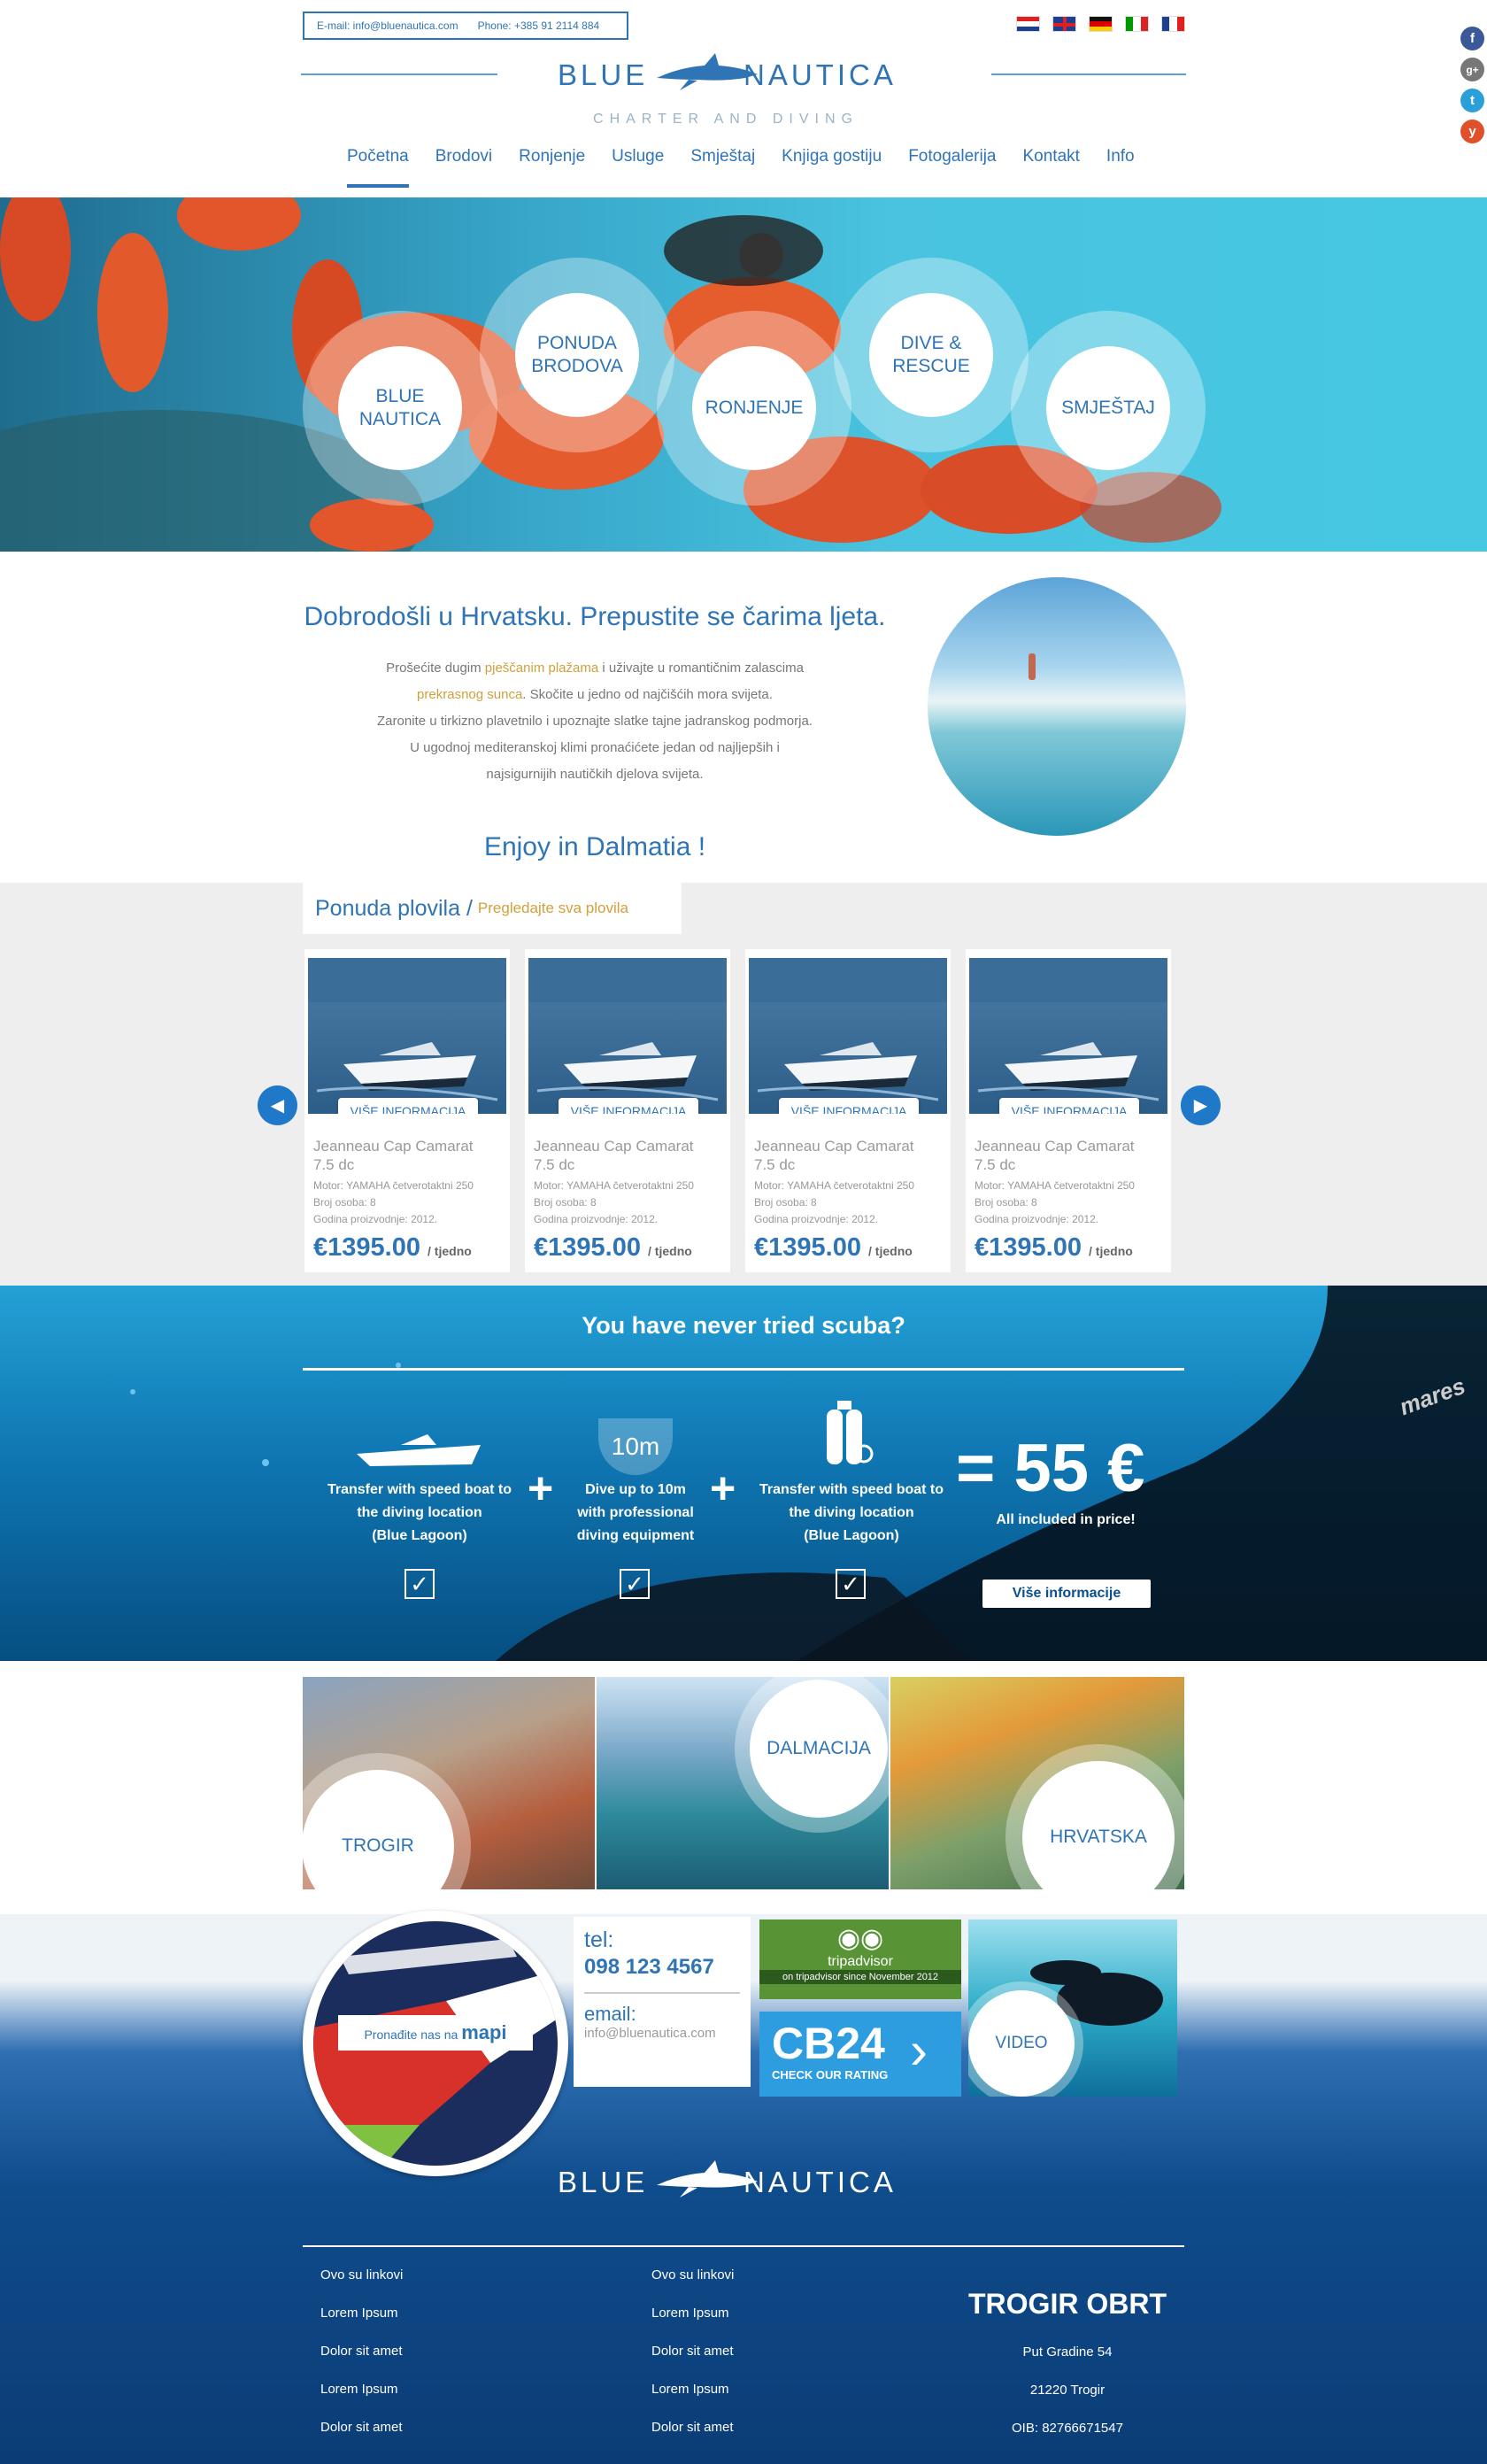  I want to click on company-name: TROGIR OBRT, so click(1067, 2304).